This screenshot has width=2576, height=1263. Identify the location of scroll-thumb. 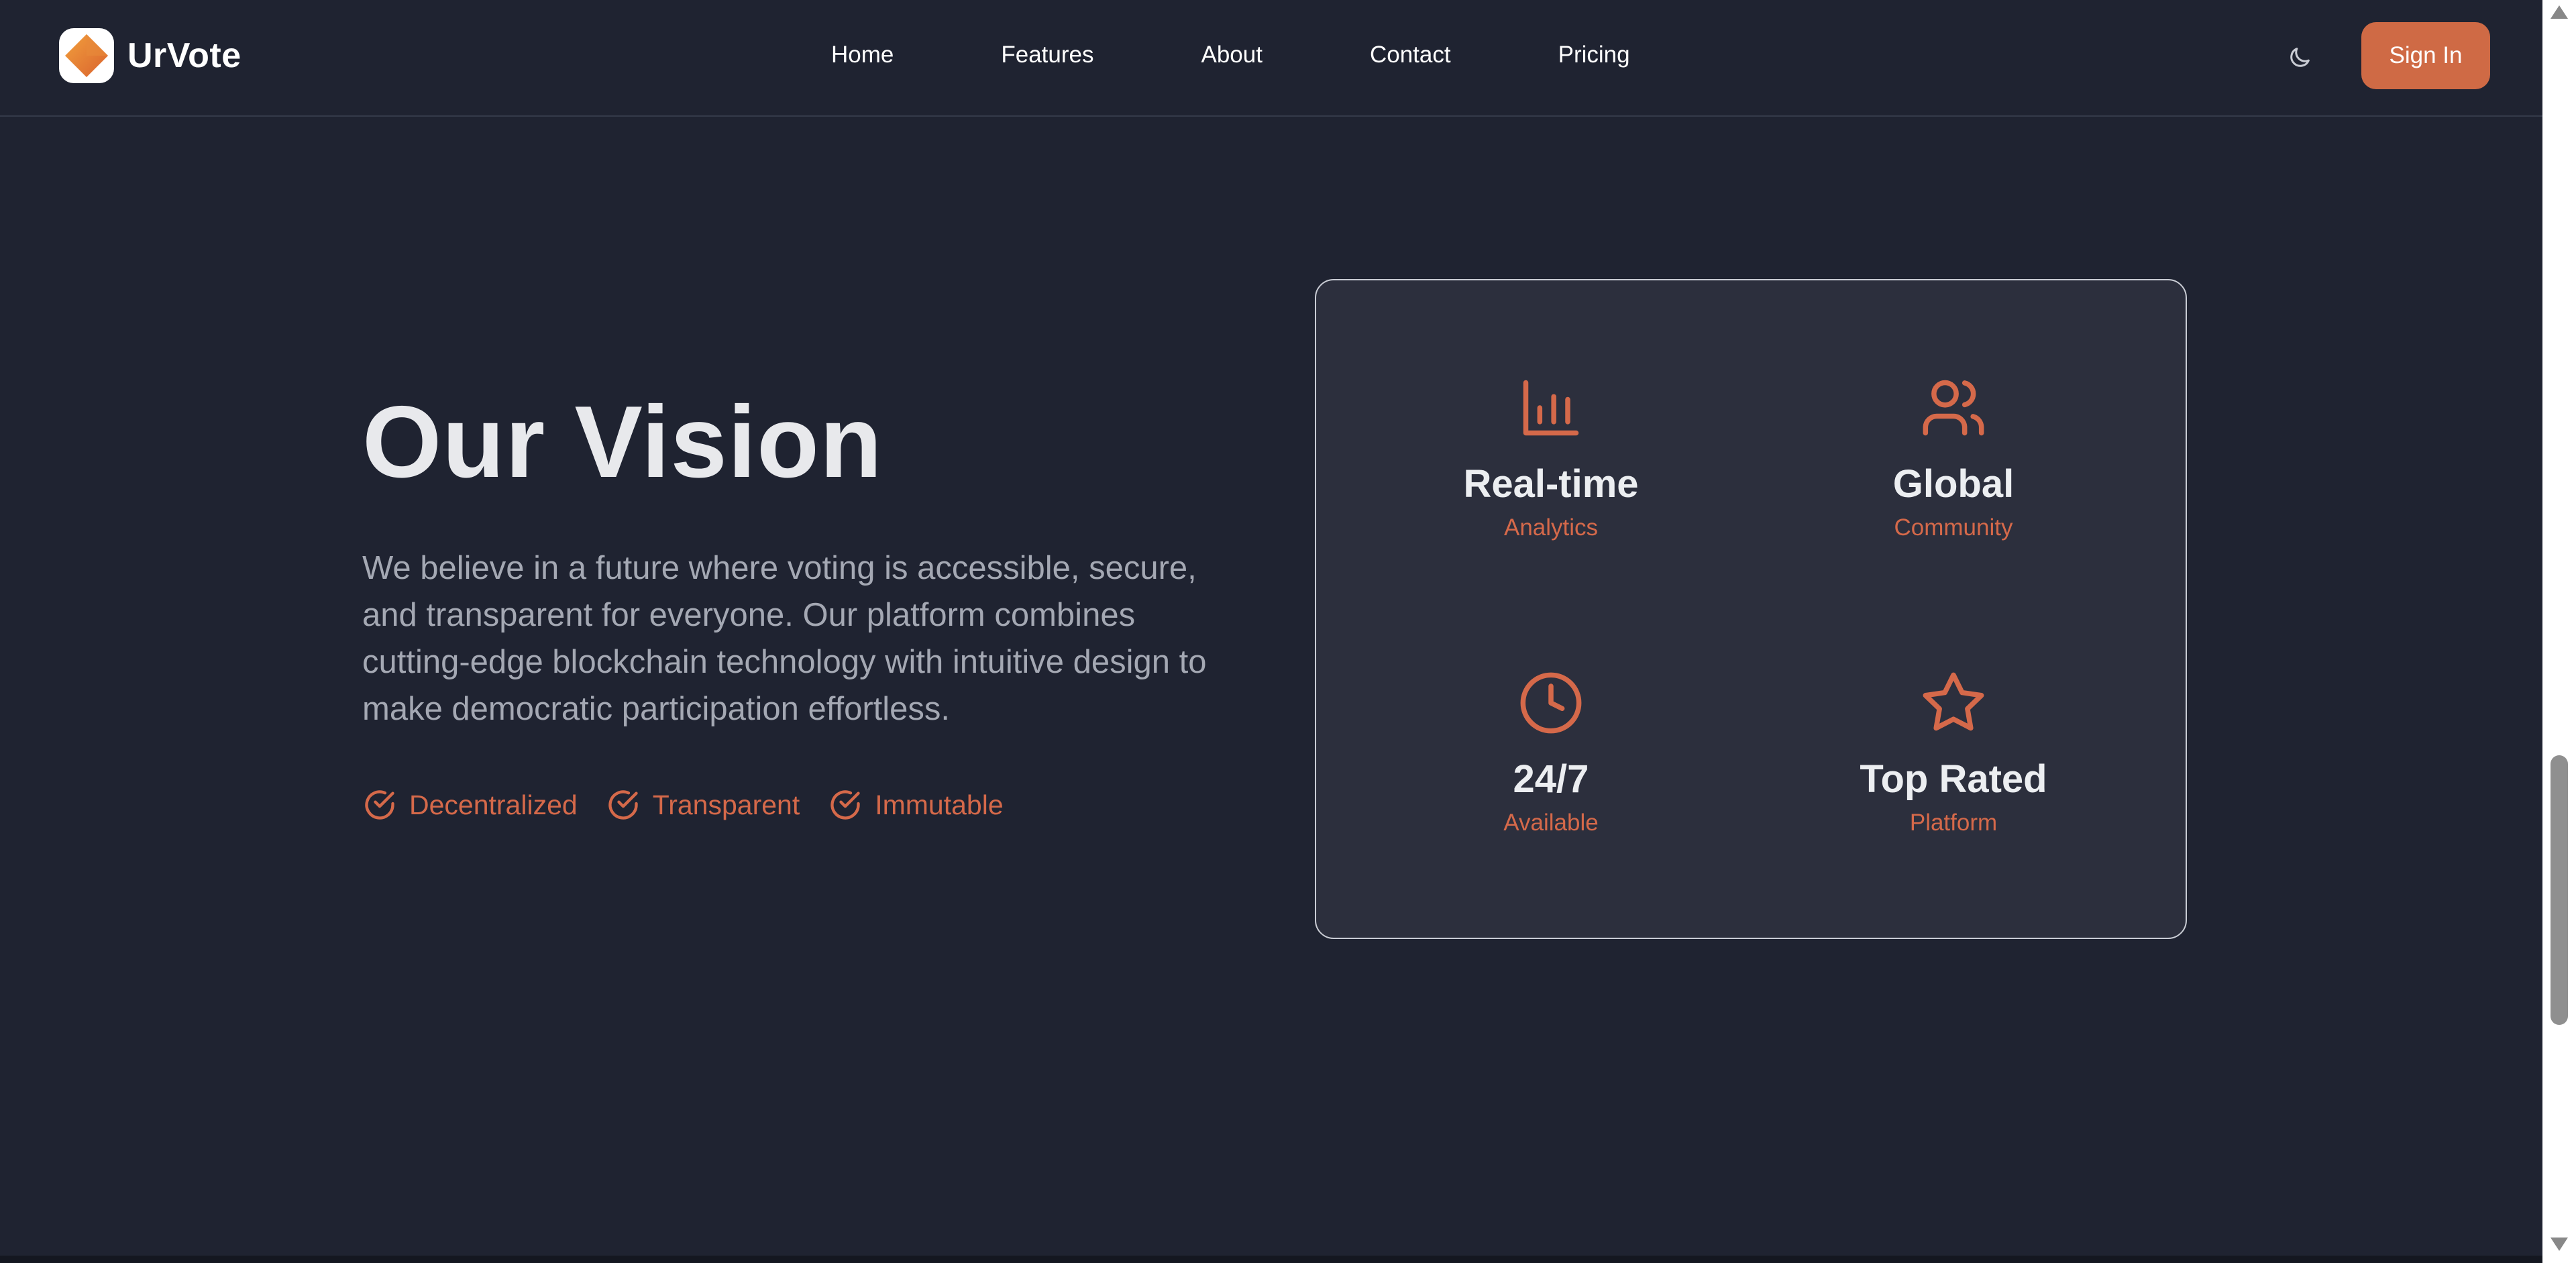
(2559, 890).